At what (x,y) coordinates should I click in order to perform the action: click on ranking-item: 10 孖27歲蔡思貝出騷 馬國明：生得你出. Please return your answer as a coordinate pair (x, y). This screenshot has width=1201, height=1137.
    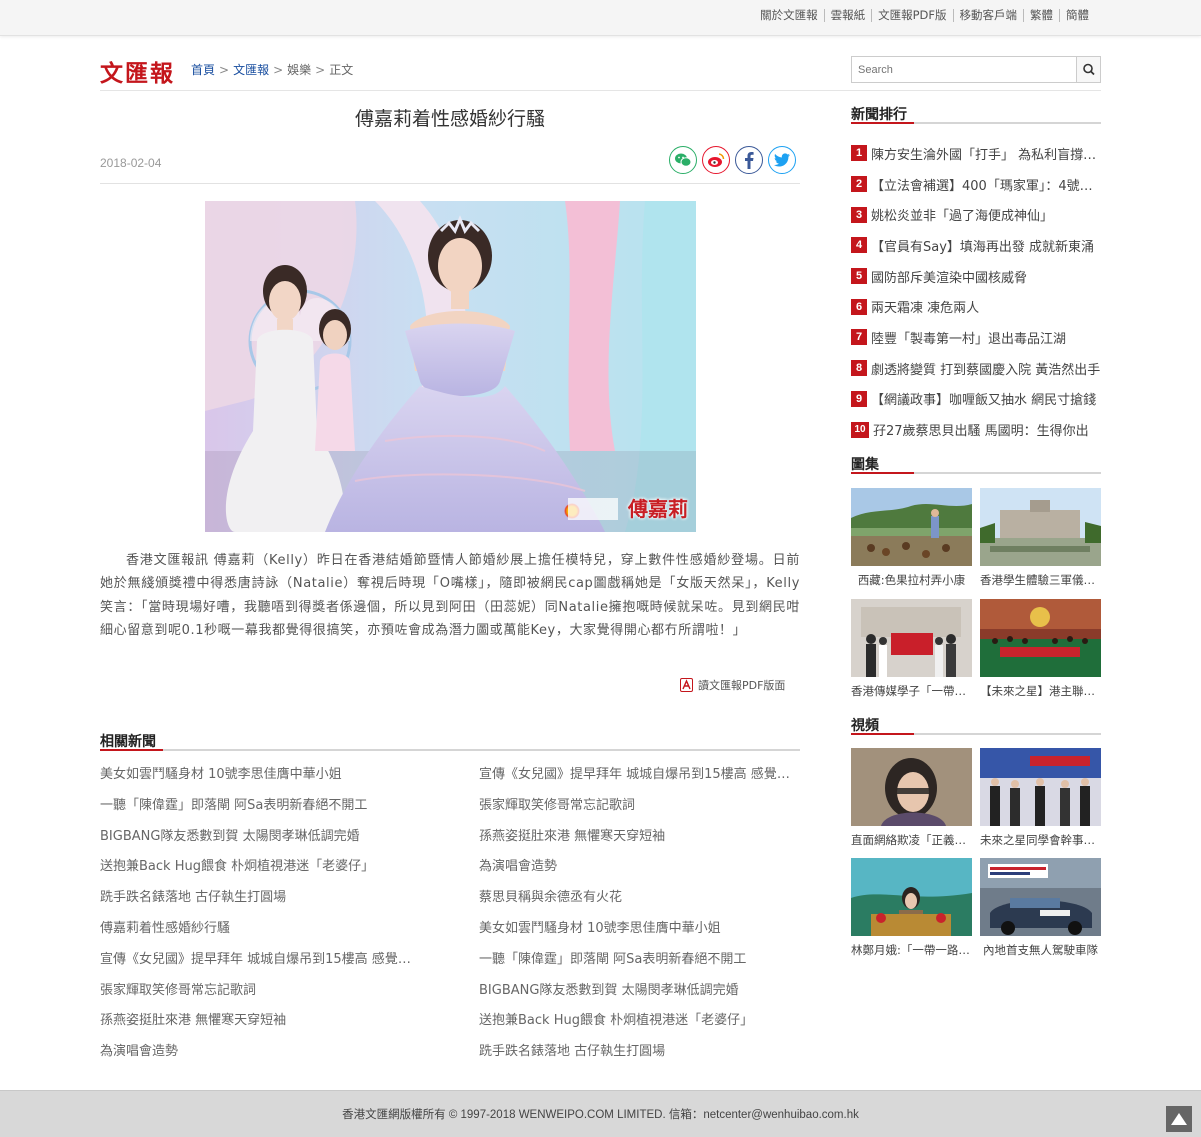
    Looking at the image, I should click on (976, 429).